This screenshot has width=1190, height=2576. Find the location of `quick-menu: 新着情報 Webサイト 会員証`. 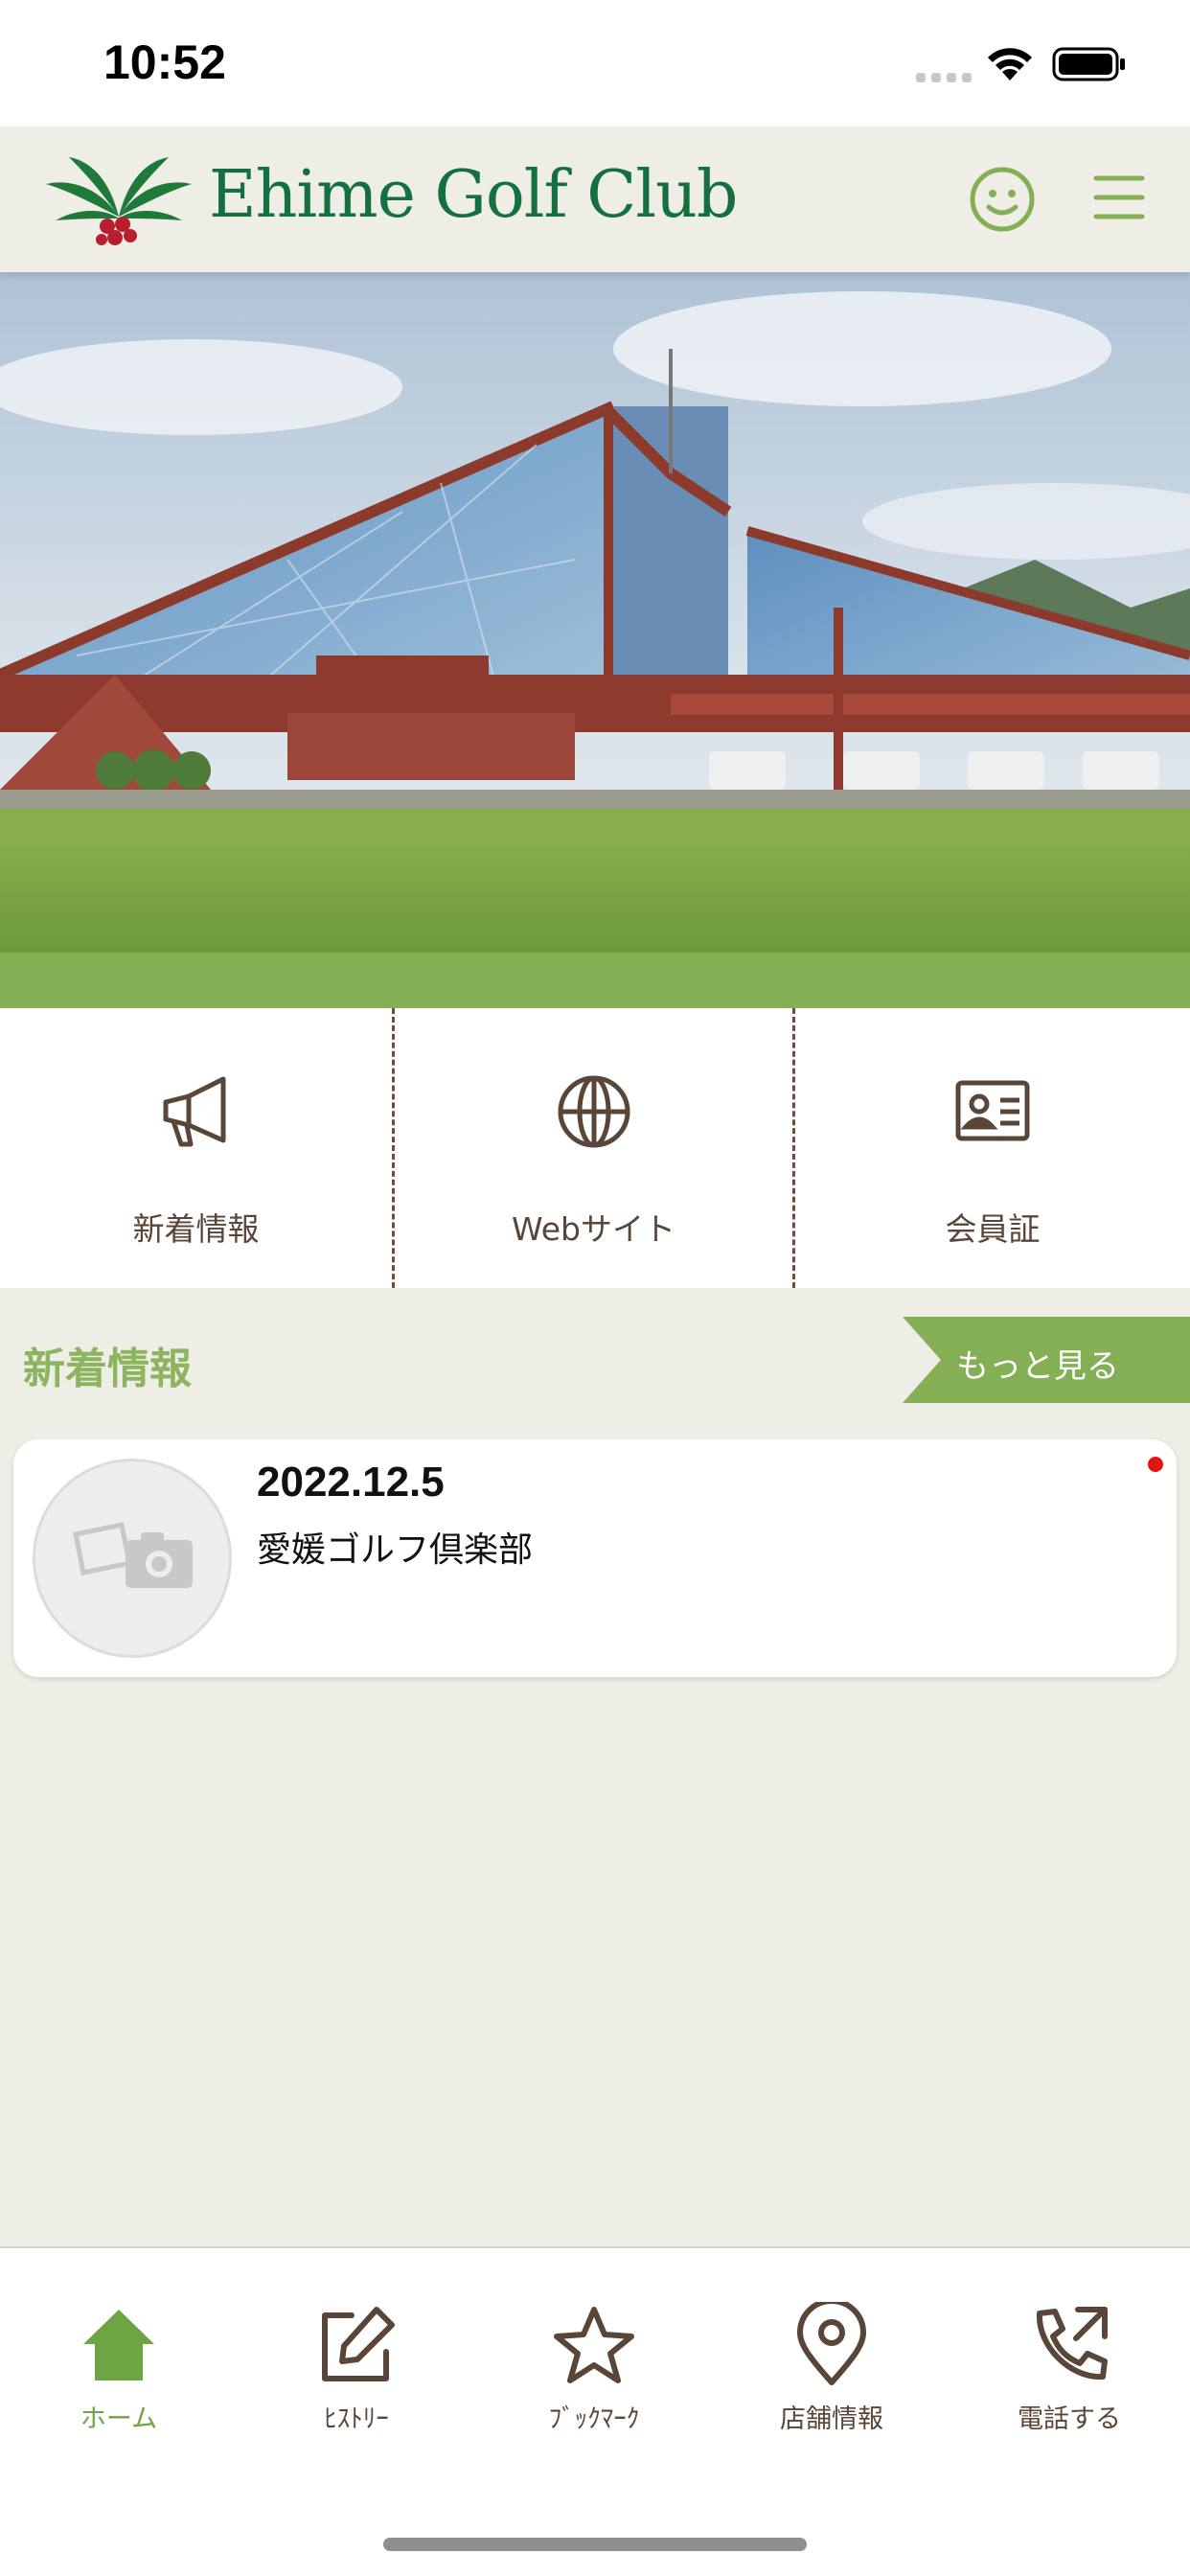

quick-menu: 新着情報 Webサイト 会員証 is located at coordinates (595, 1148).